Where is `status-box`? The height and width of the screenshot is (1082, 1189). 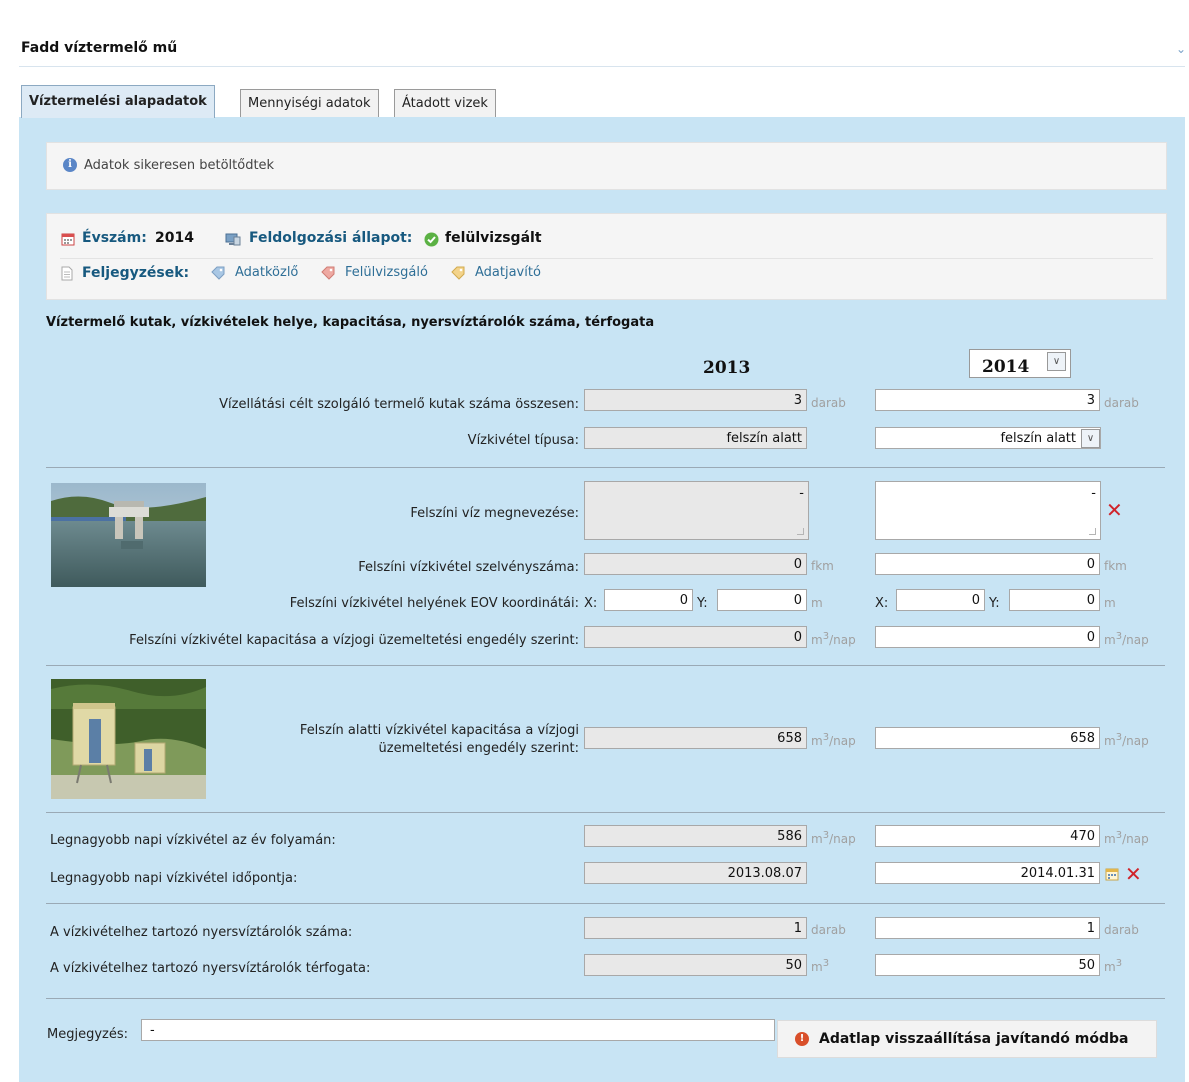 status-box is located at coordinates (606, 256).